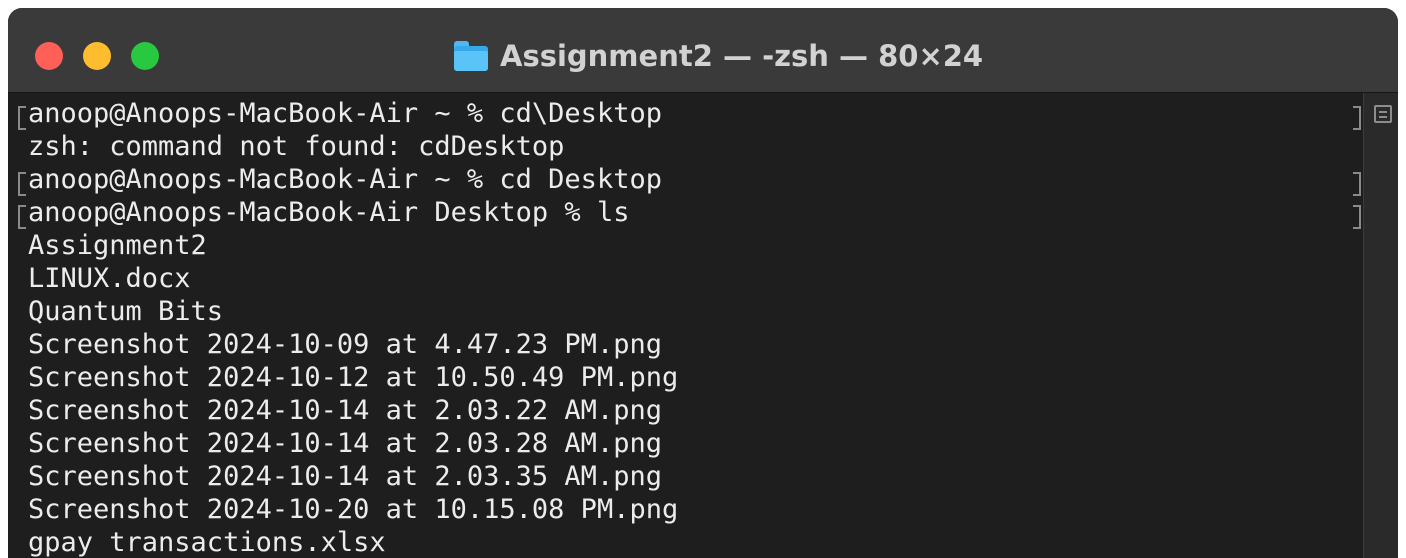 This screenshot has height=558, width=1406. What do you see at coordinates (345, 410) in the screenshot?
I see `terminal-line: Screenshot 2024-10-14 at 2.03.22 AM.png` at bounding box center [345, 410].